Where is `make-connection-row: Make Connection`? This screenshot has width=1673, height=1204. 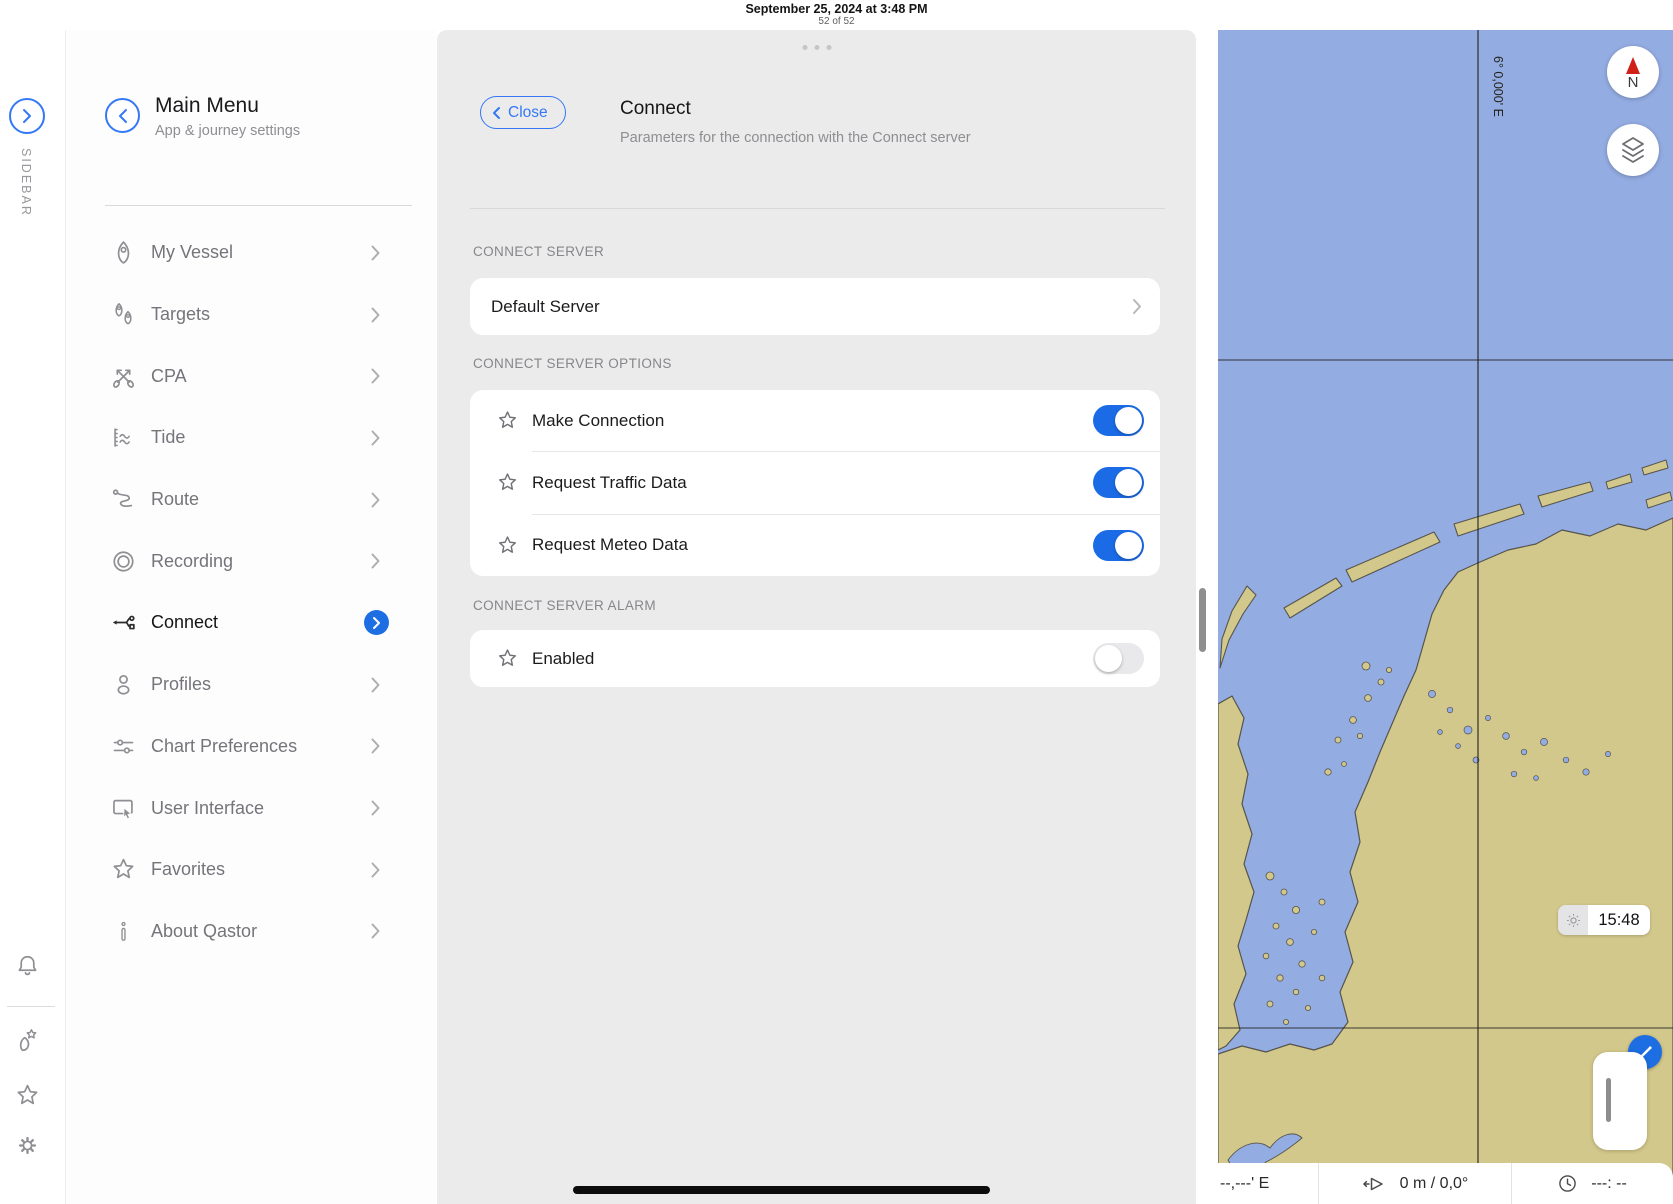
make-connection-row: Make Connection is located at coordinates (815, 420).